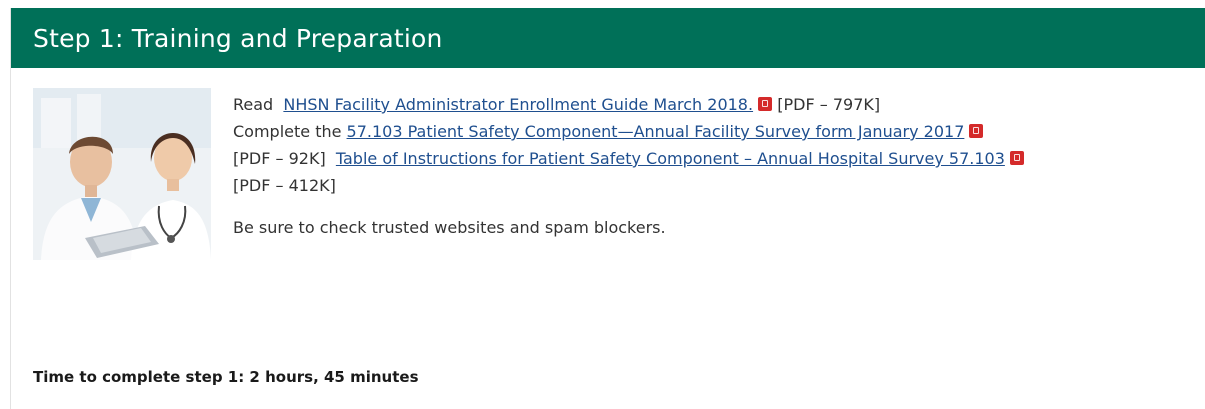  What do you see at coordinates (238, 38) in the screenshot?
I see `step-title: Step 1: Training and Preparation` at bounding box center [238, 38].